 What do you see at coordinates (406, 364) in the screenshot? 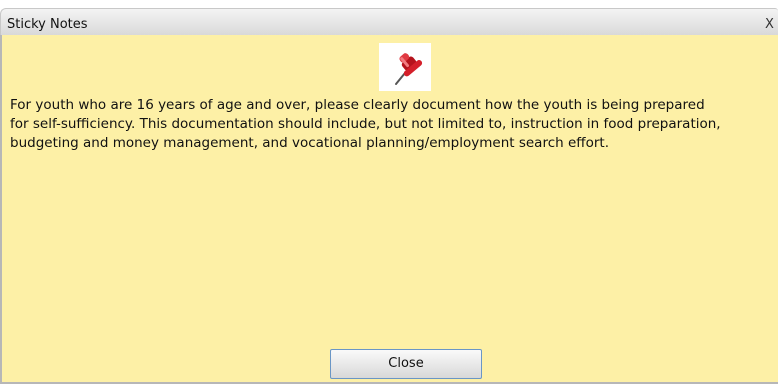
I see `close-button: Close` at bounding box center [406, 364].